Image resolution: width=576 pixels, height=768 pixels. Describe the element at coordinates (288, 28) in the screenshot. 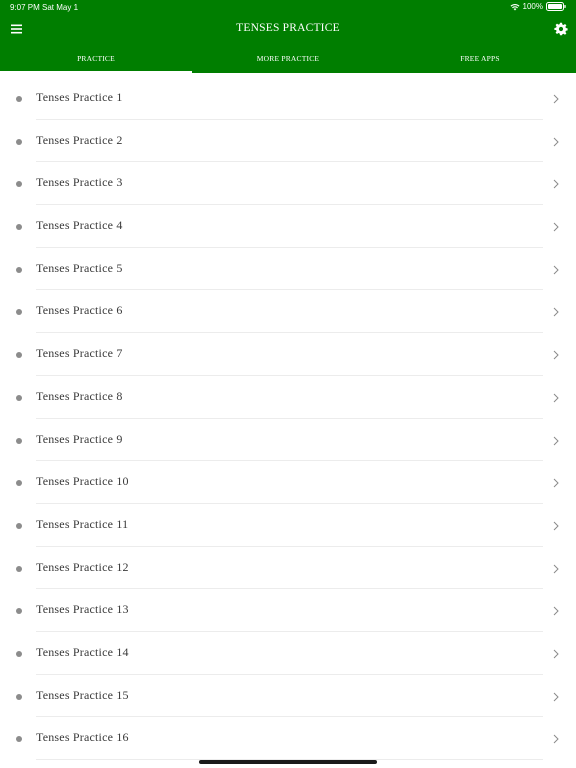

I see `page-title: TENSES PRACTICE` at that location.